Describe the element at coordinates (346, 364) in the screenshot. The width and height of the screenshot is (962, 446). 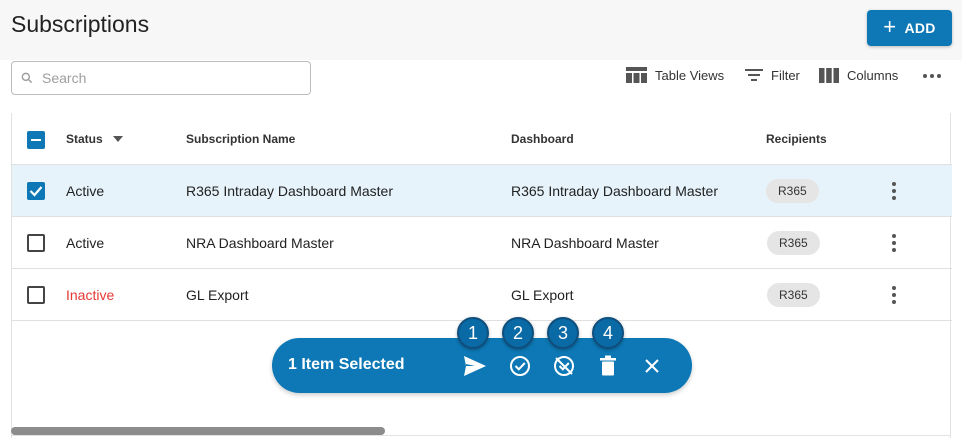
I see `selection-count: 1 Item Selected` at that location.